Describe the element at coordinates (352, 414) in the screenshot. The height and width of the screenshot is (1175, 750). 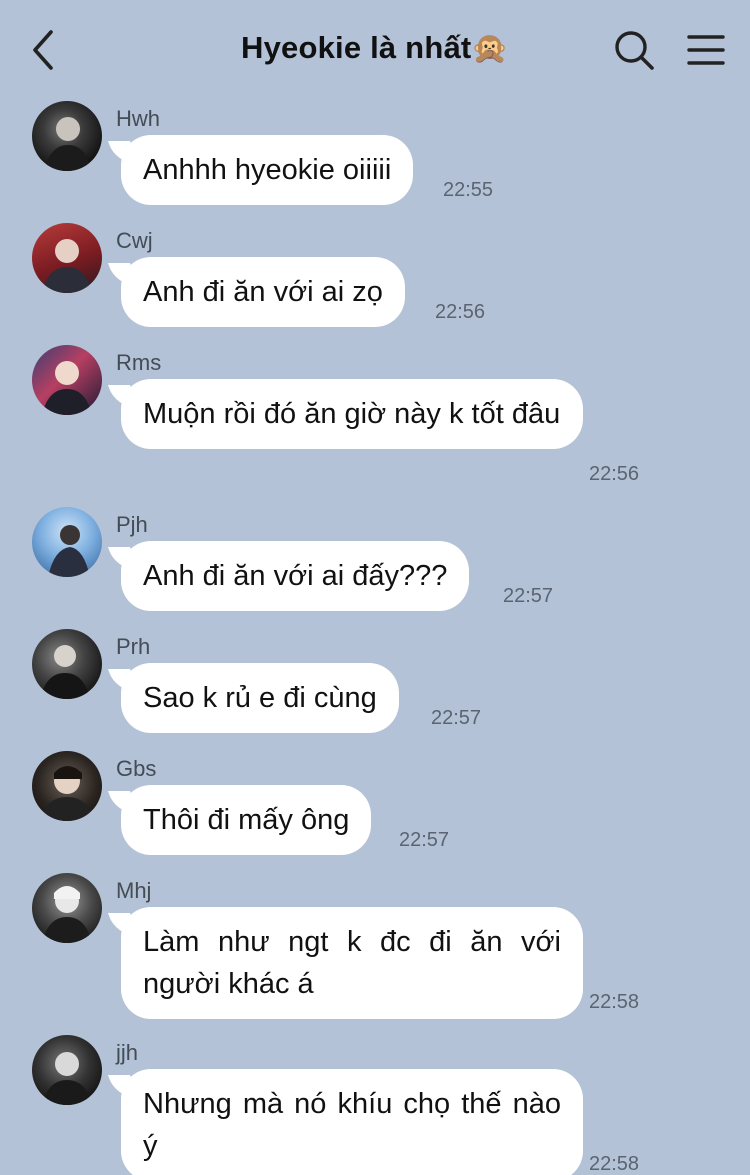
I see `message-bubble: Muộn rồi đó ăn giờ này k tốt đâu` at that location.